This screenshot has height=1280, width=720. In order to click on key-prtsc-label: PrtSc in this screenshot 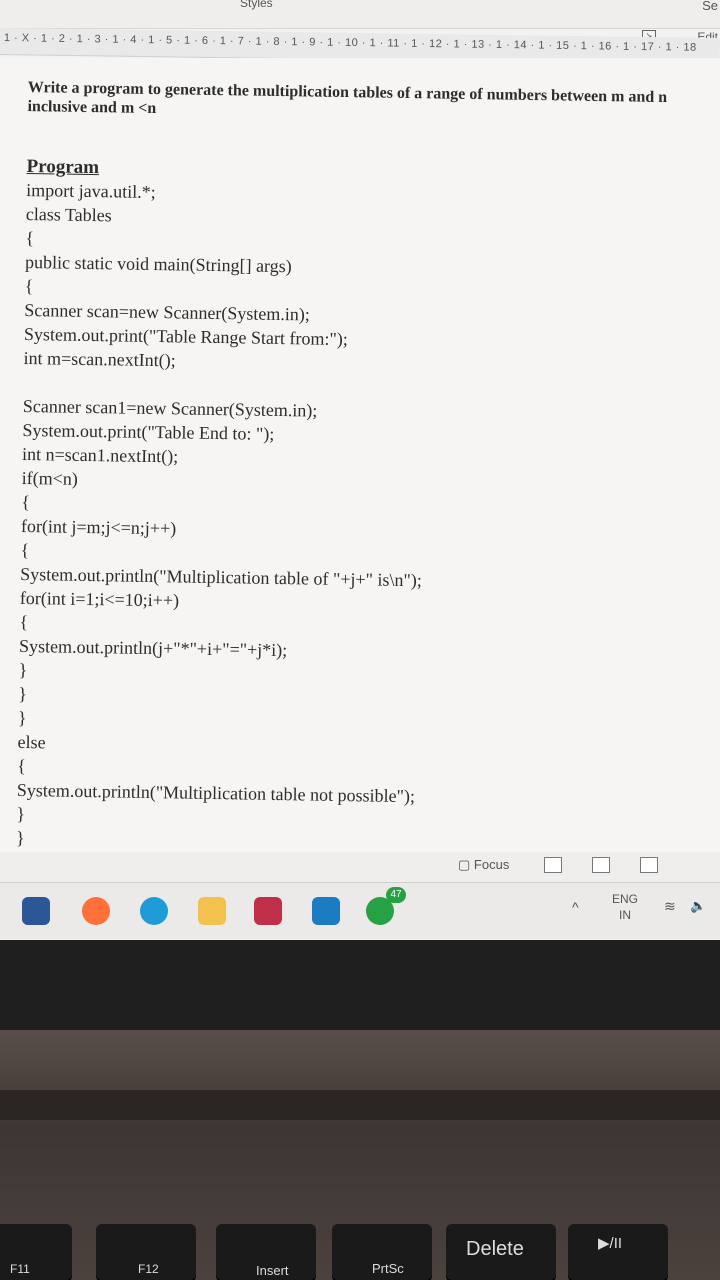, I will do `click(388, 1268)`.